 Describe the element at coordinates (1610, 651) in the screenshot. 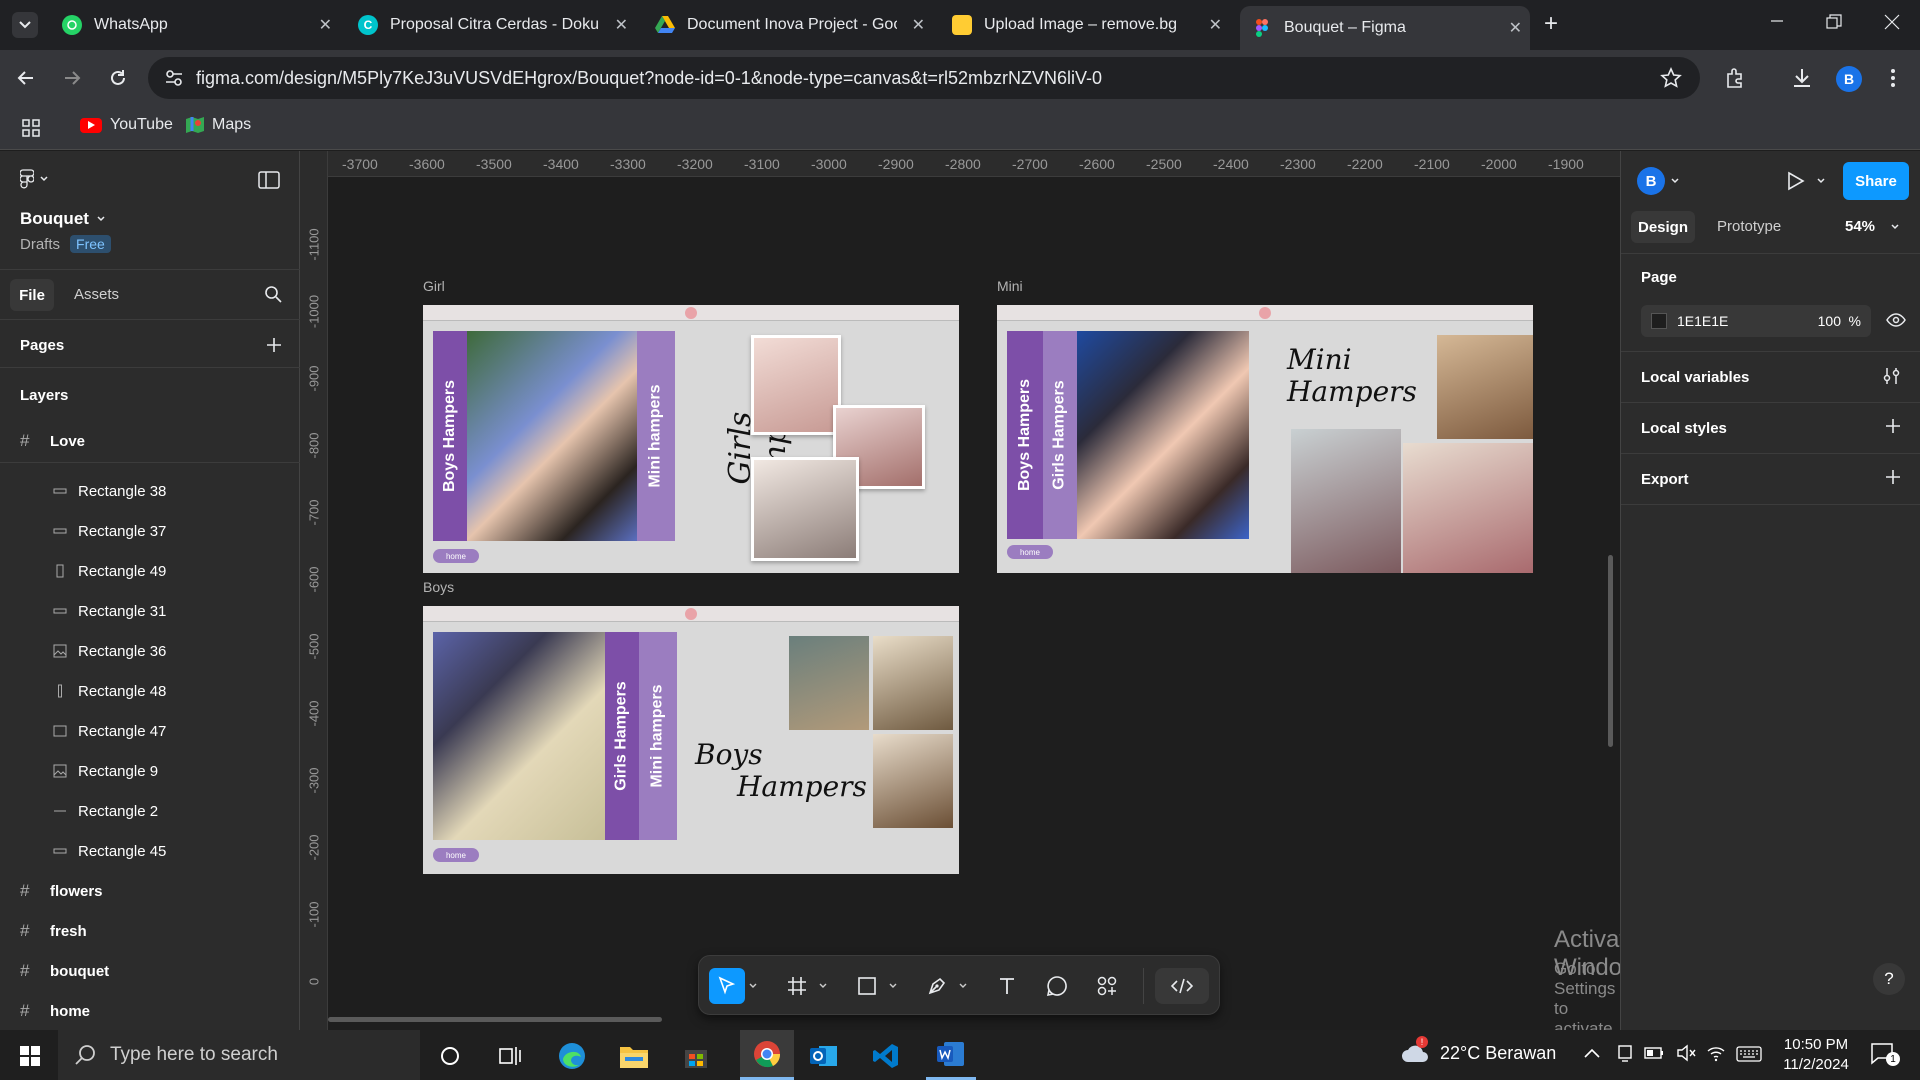

I see `vertical-scrollbar` at that location.